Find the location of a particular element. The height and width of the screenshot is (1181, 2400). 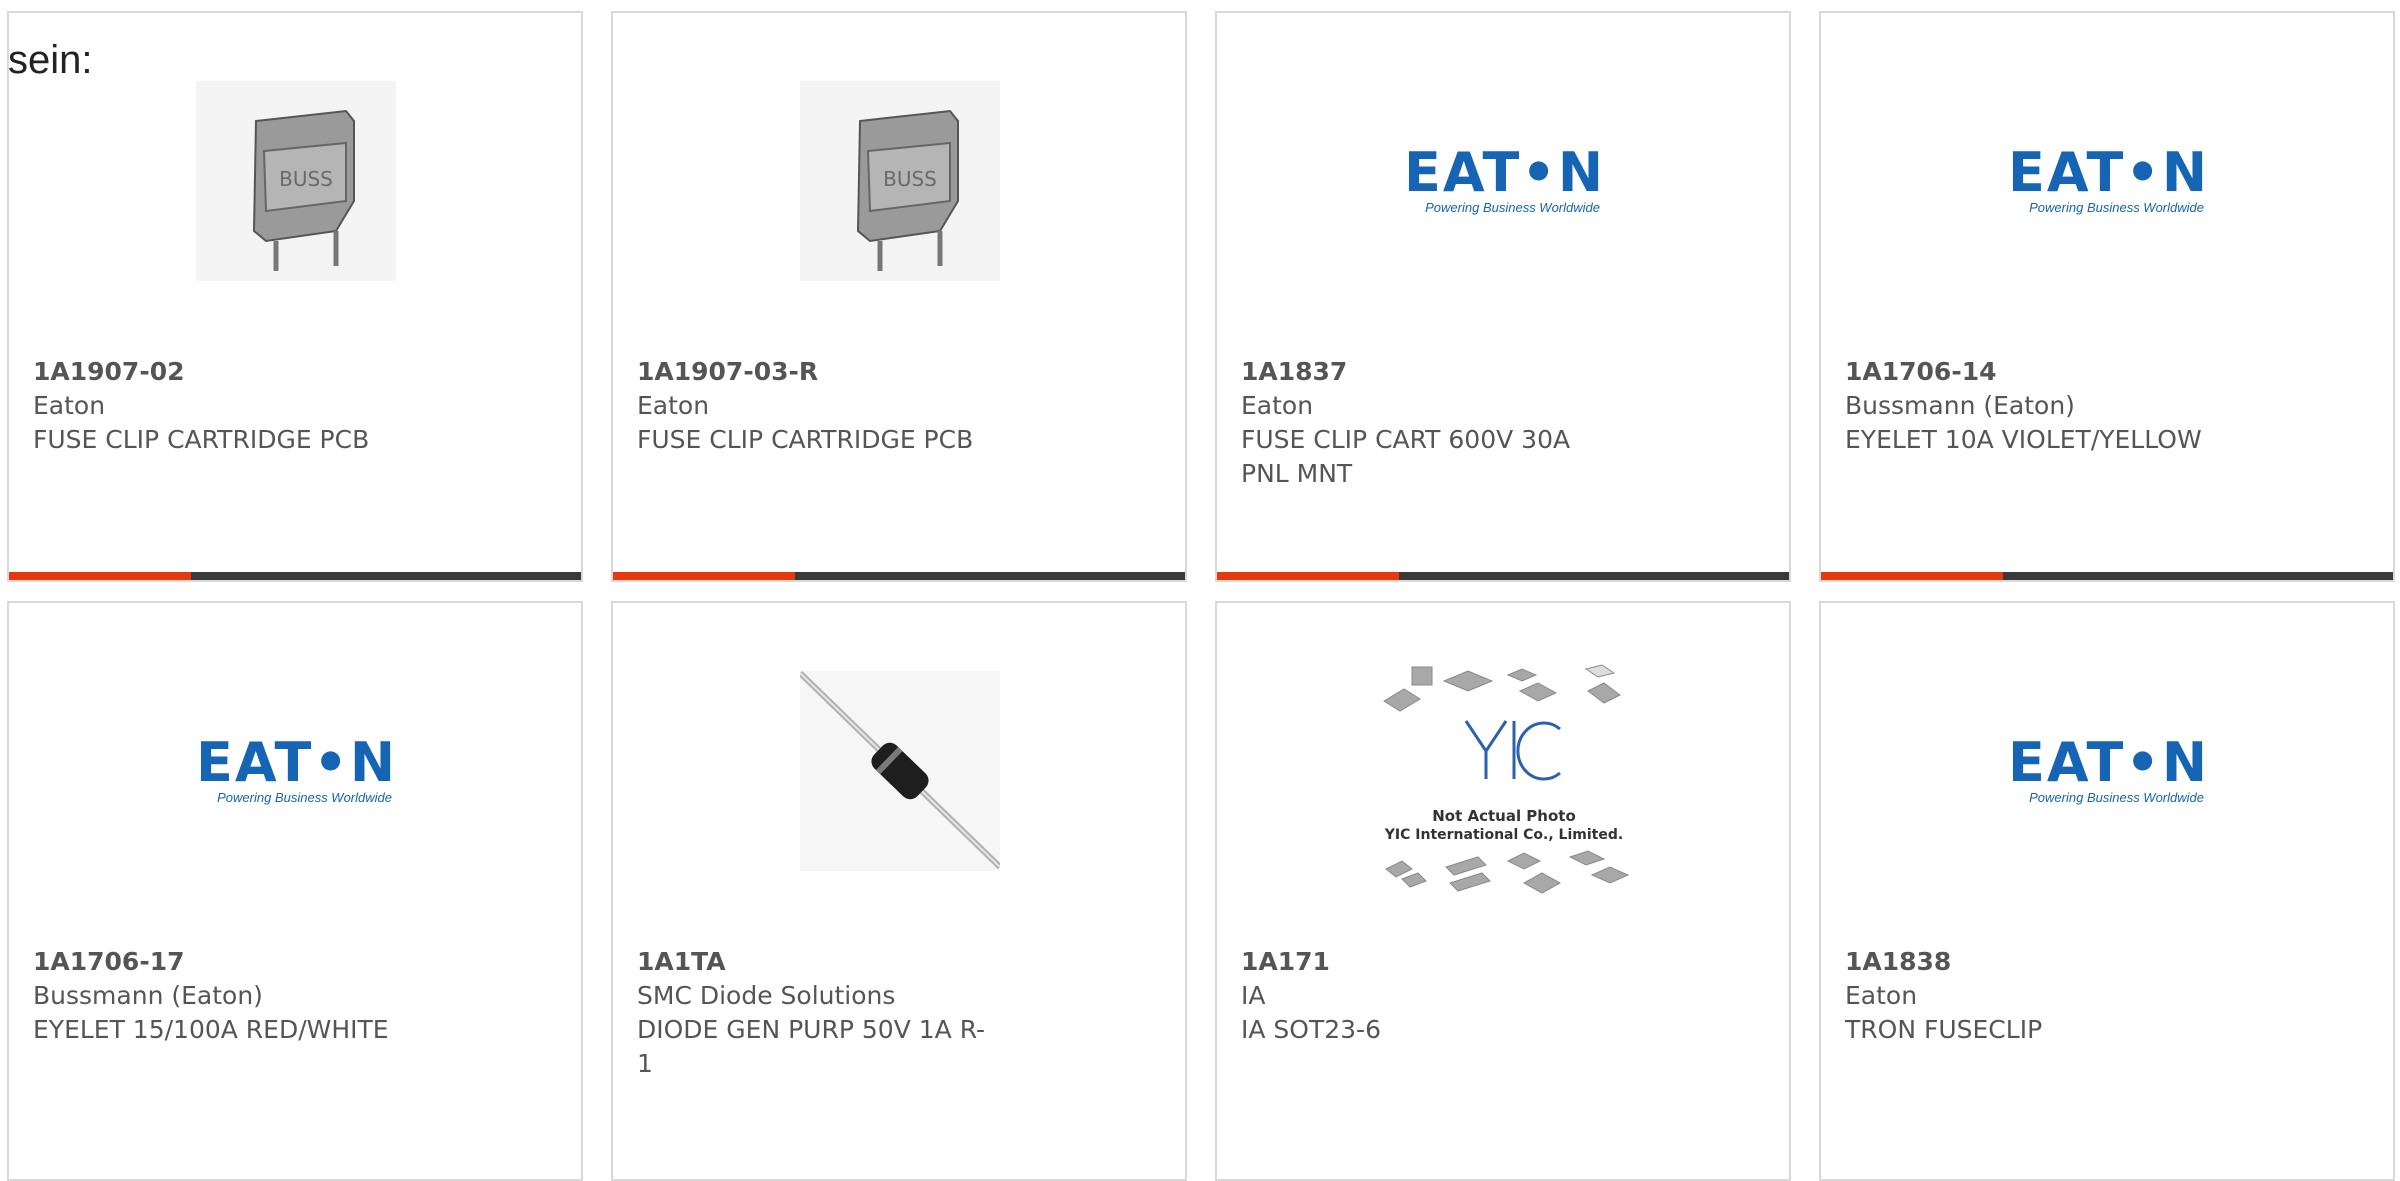

intro-text: sein: is located at coordinates (50, 60).